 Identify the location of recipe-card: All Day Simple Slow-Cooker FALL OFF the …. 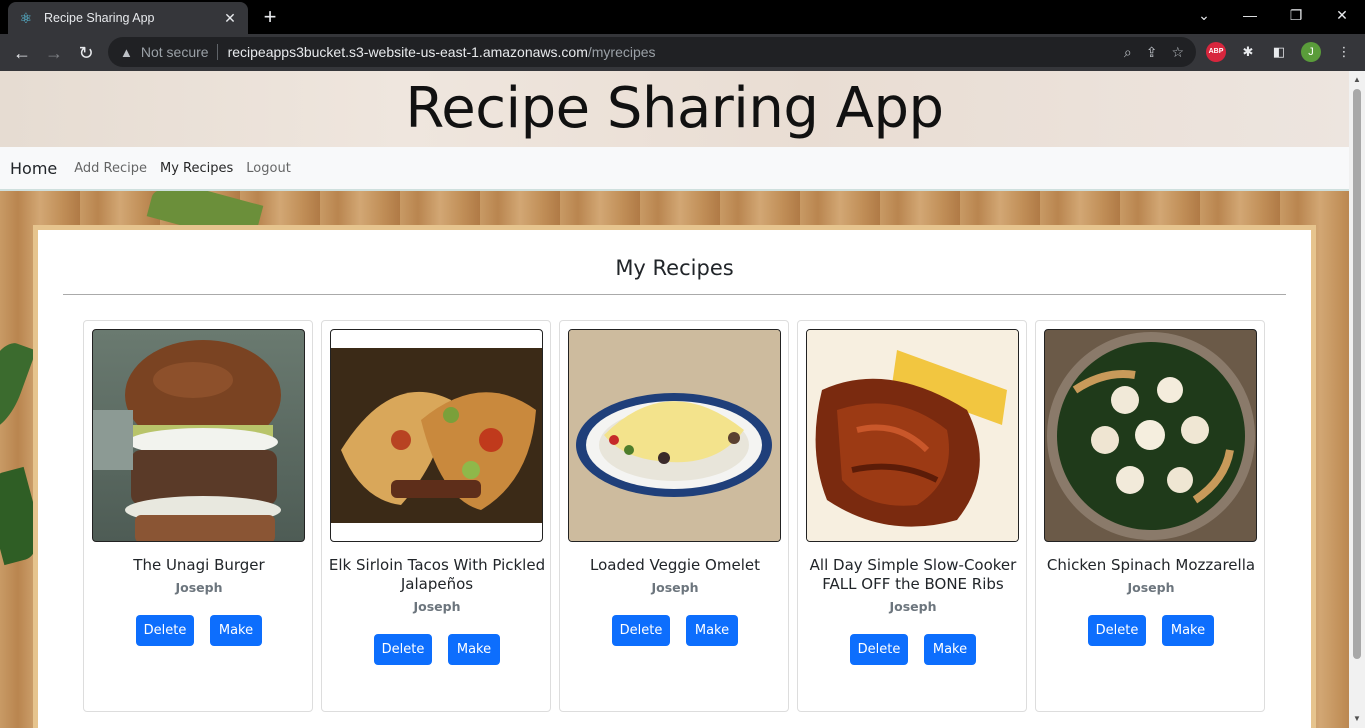
(912, 516).